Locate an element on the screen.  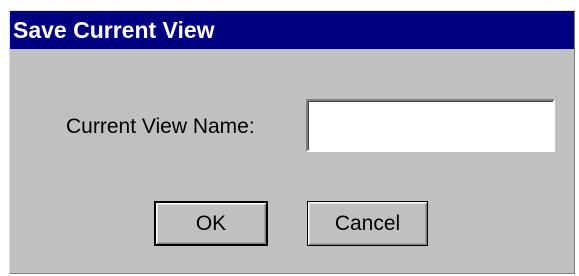
title-bar: Save Current View is located at coordinates (292, 30).